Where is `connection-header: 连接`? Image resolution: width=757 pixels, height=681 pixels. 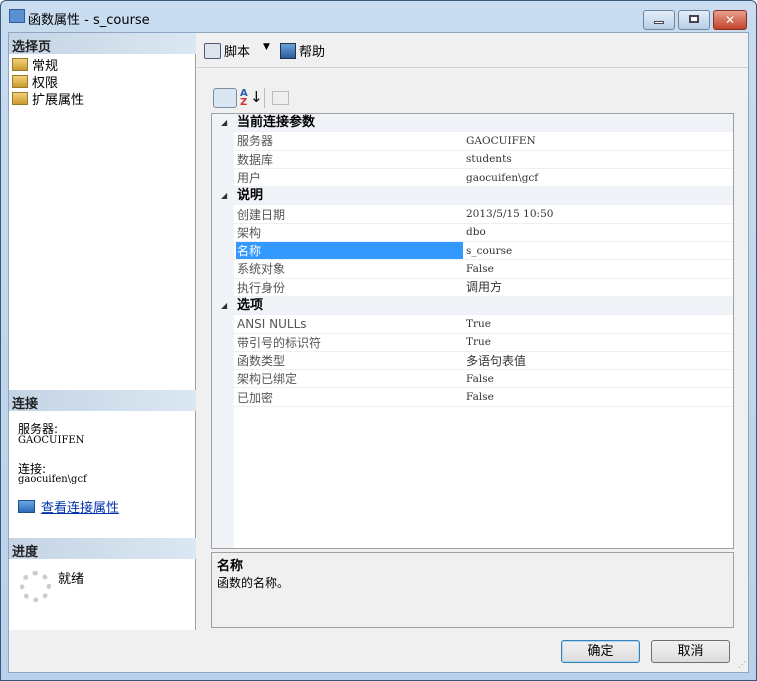 connection-header: 连接 is located at coordinates (102, 401).